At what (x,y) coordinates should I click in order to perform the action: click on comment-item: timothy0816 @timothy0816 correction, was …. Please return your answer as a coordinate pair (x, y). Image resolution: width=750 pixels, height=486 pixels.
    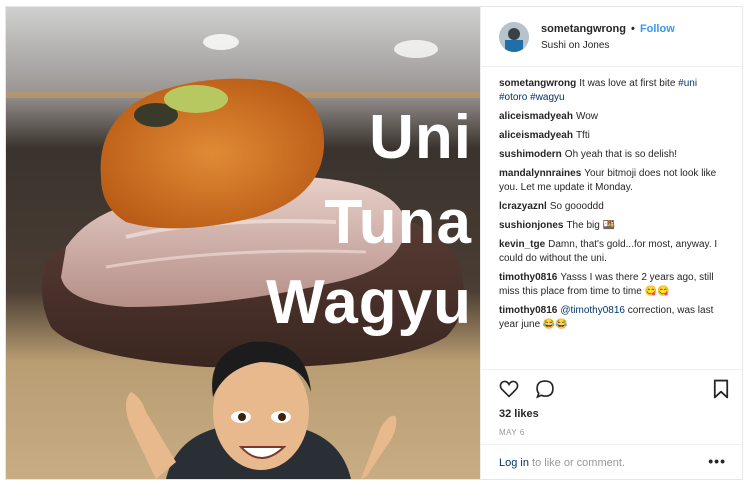
    Looking at the image, I should click on (614, 318).